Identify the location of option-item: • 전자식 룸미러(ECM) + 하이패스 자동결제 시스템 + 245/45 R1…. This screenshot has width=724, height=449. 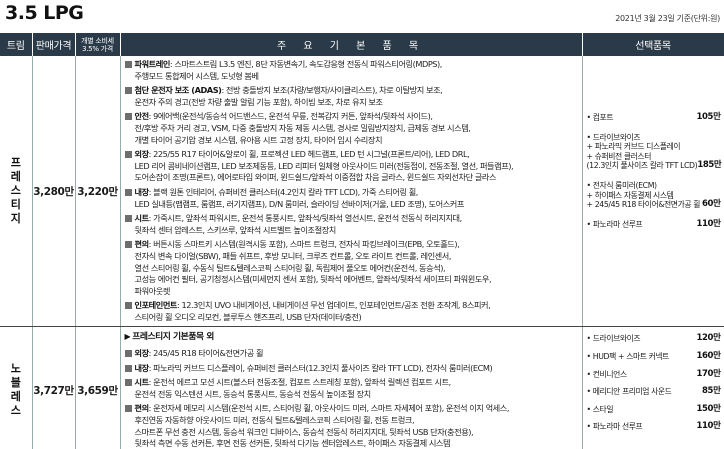
(654, 195).